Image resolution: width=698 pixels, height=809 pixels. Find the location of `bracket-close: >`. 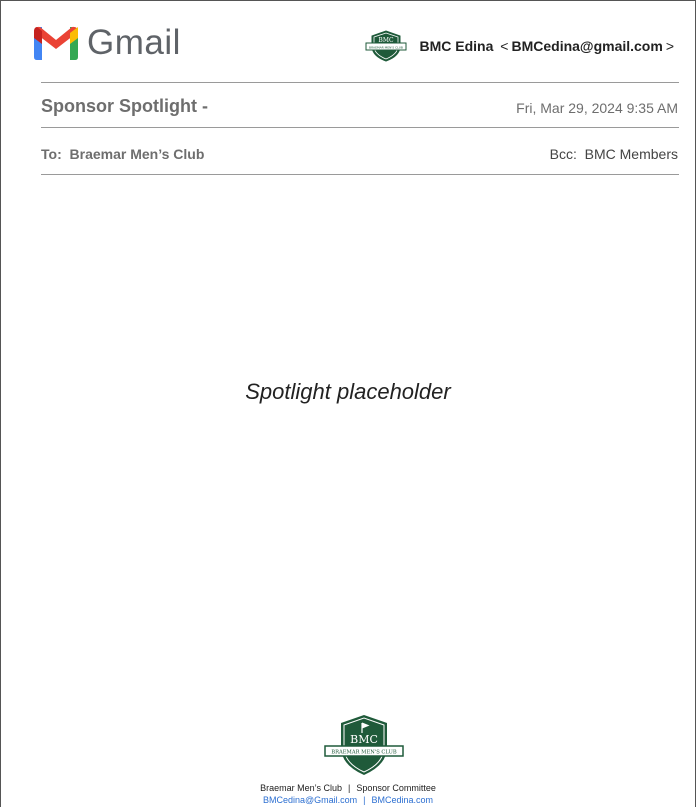

bracket-close: > is located at coordinates (669, 46).